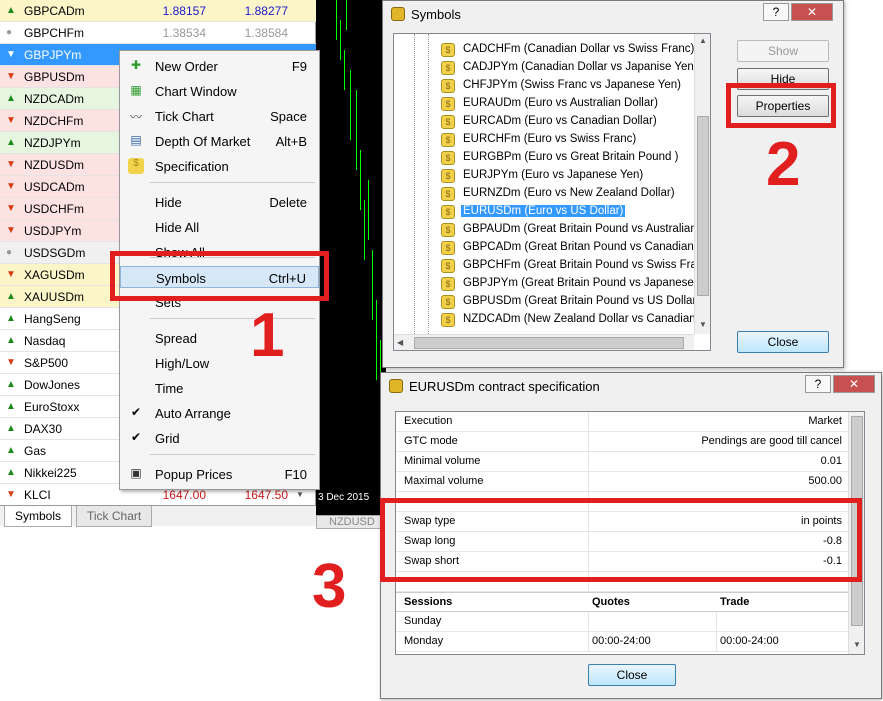 The width and height of the screenshot is (883, 701). What do you see at coordinates (492, 157) in the screenshot?
I see `tree-item-symbol: EURGBPm` at bounding box center [492, 157].